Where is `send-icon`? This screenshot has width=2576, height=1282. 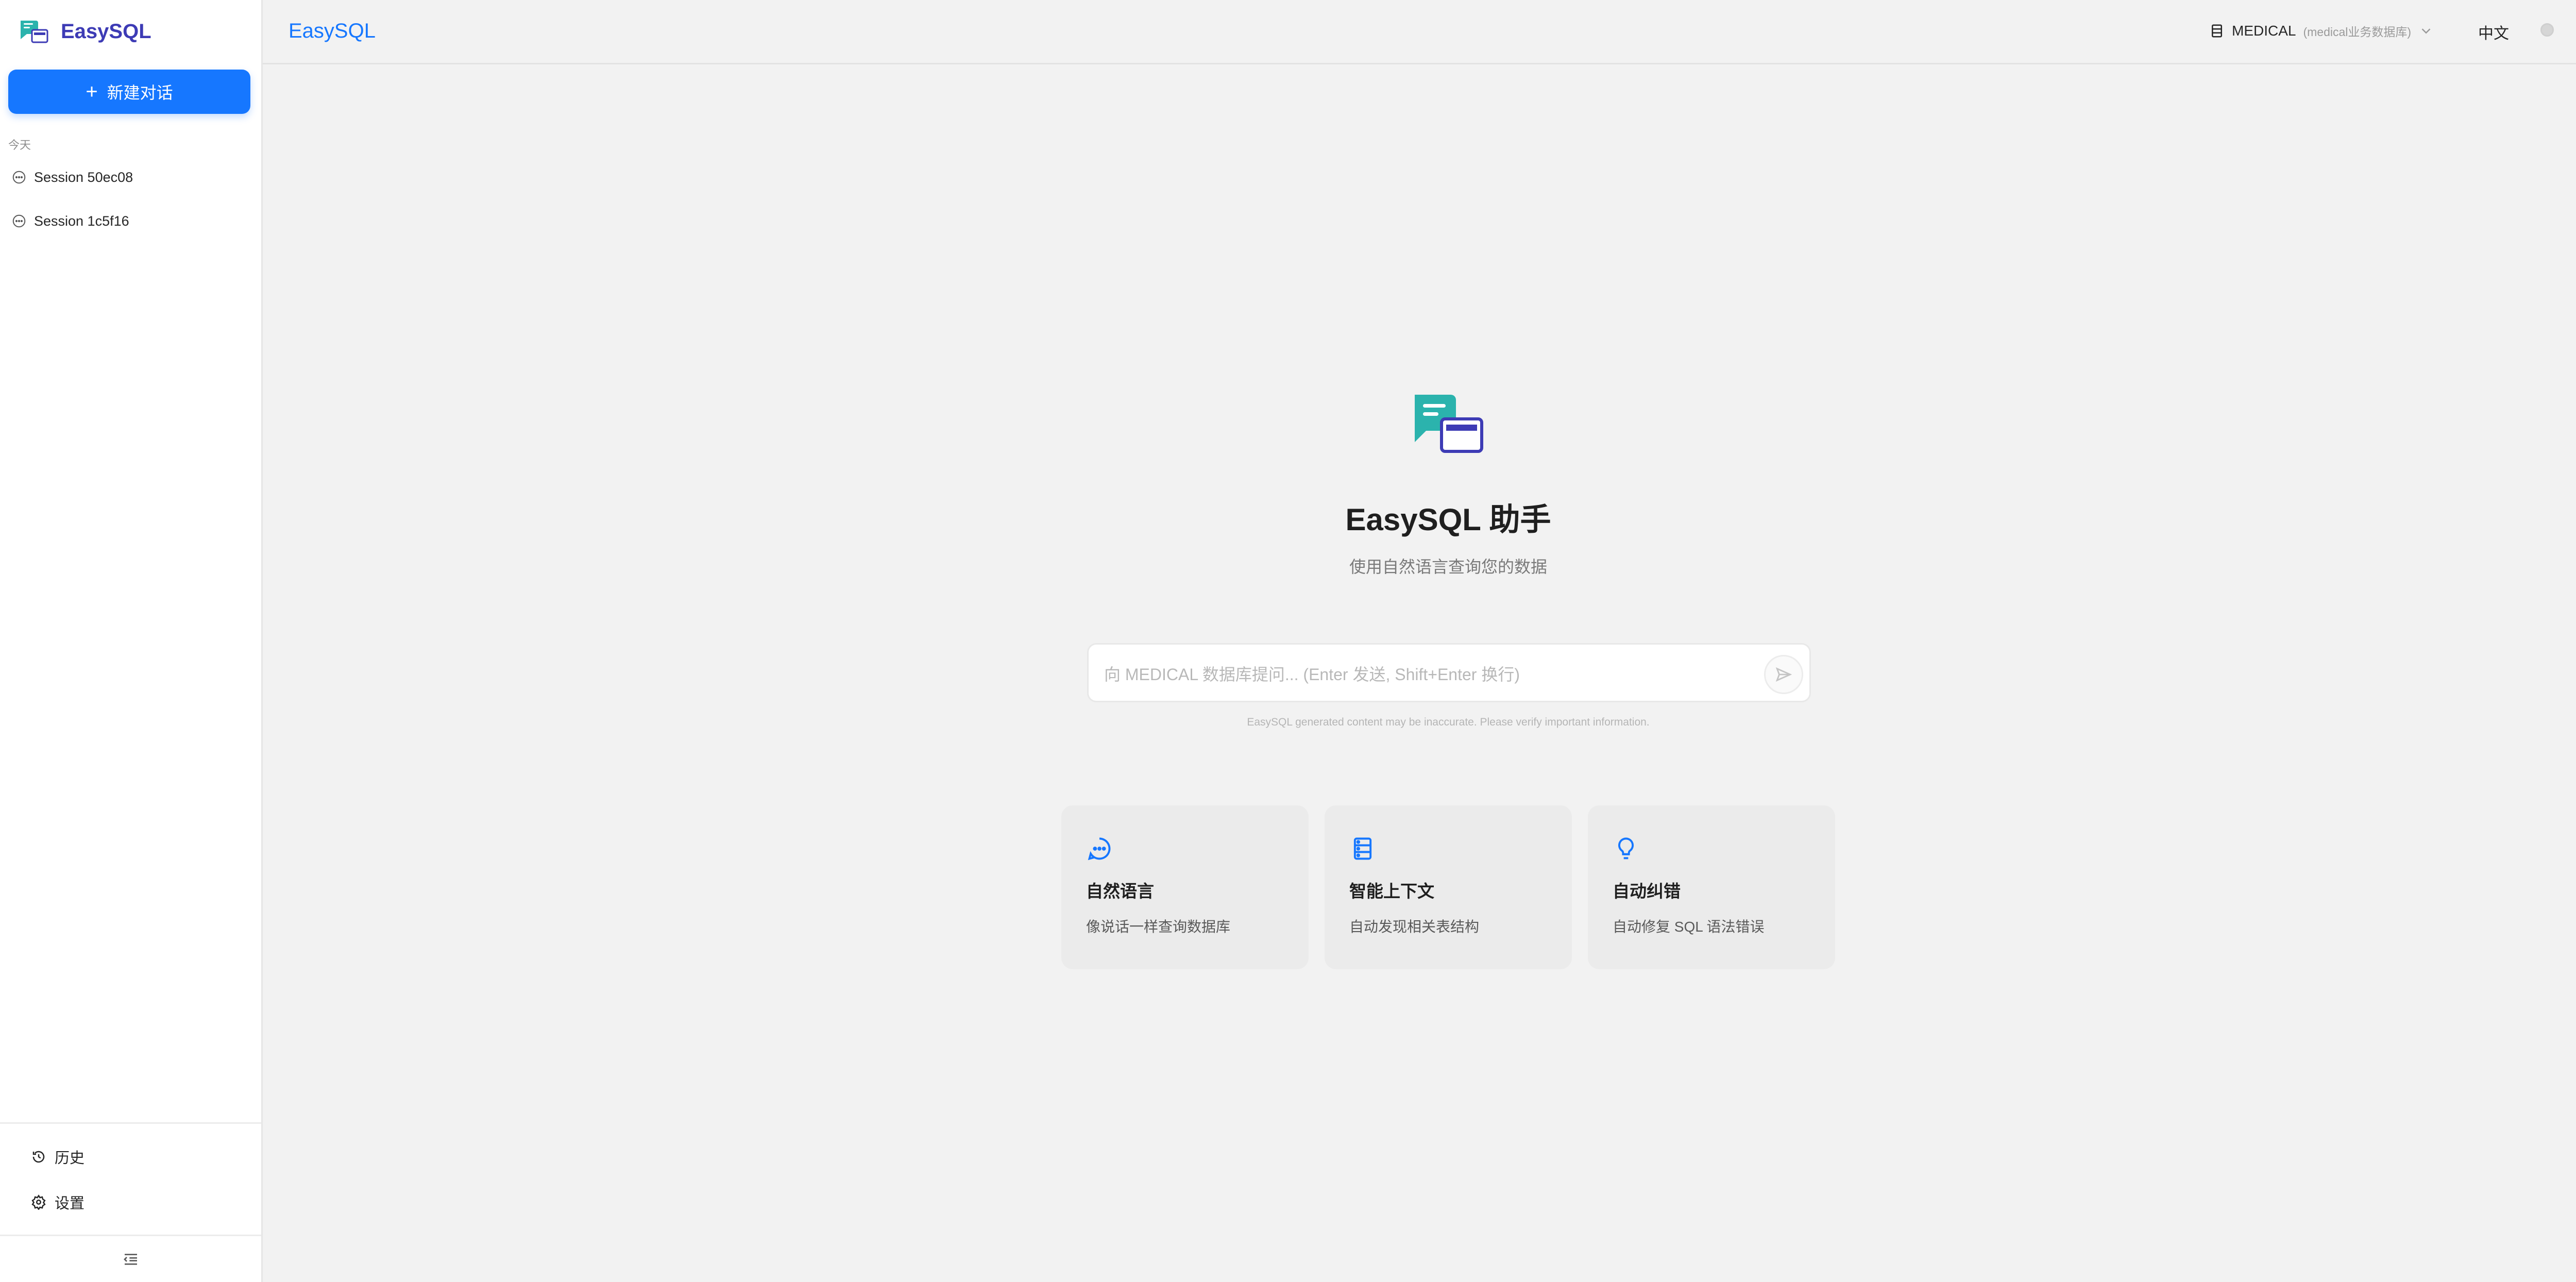 send-icon is located at coordinates (1783, 675).